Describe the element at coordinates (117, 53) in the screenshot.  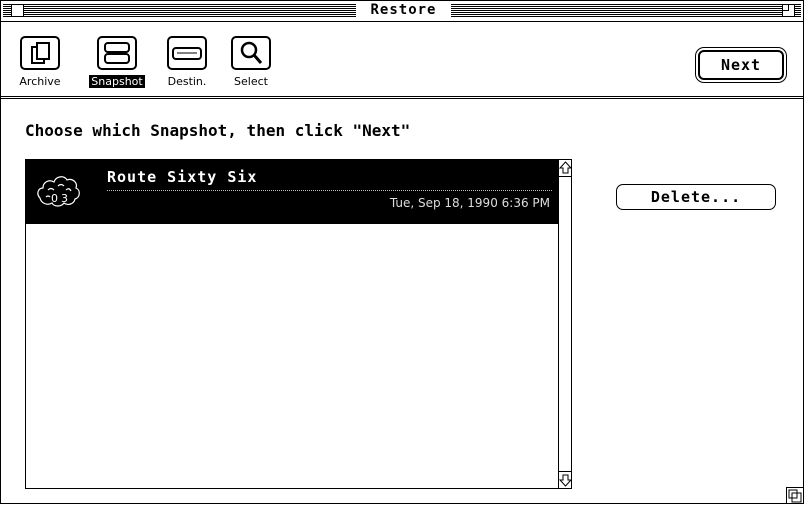
I see `snapshot-icon` at that location.